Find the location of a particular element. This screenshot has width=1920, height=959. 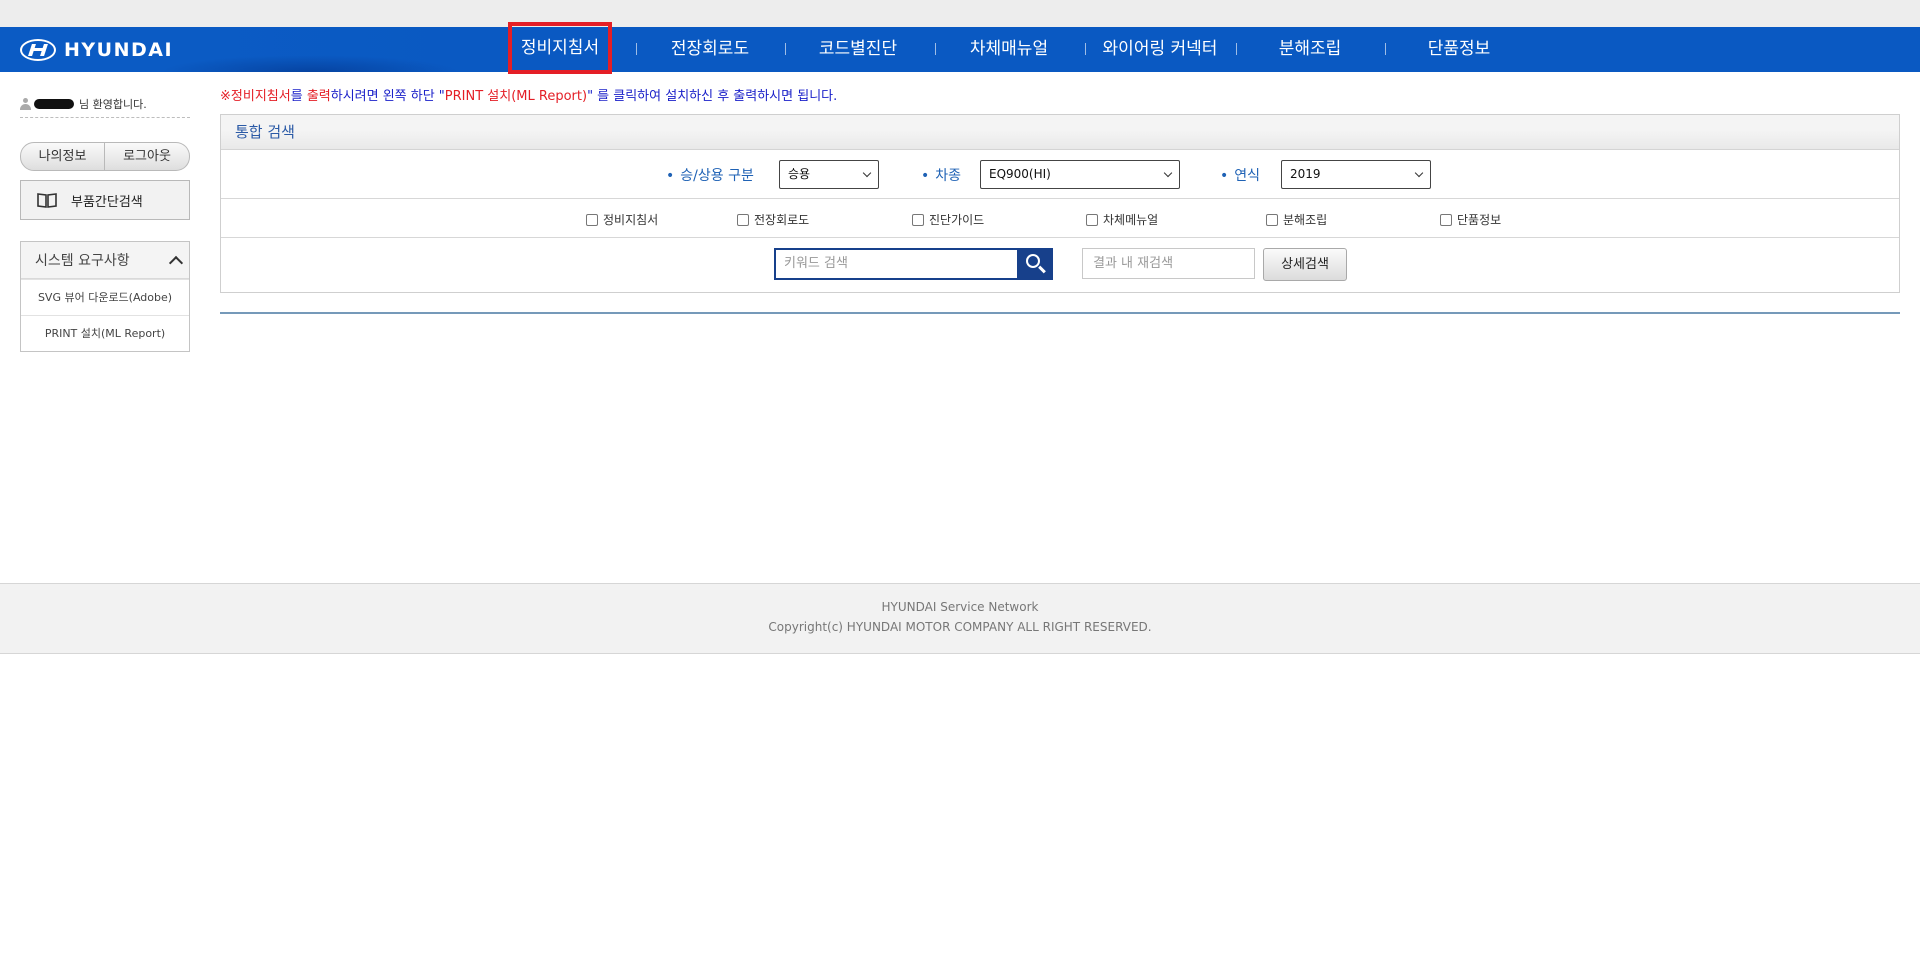

nav-tab-part-info: 단품정보 is located at coordinates (1459, 49).